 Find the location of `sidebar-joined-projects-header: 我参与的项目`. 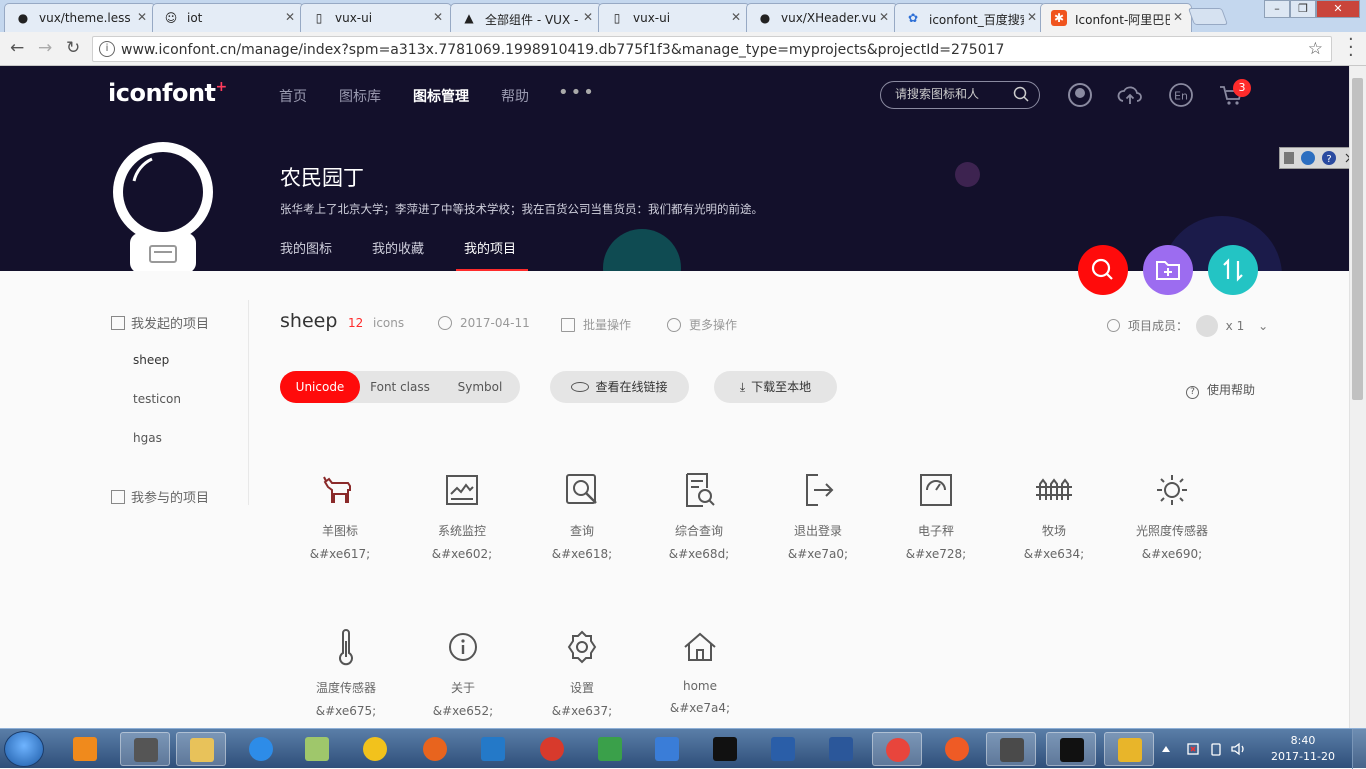

sidebar-joined-projects-header: 我参与的项目 is located at coordinates (160, 496).